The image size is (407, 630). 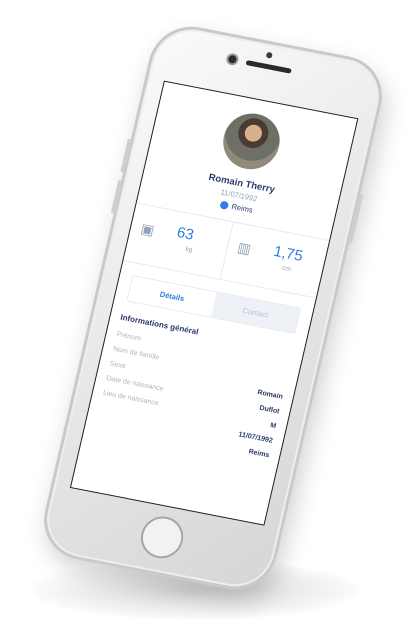 What do you see at coordinates (255, 312) in the screenshot?
I see `tab-contact: Contact` at bounding box center [255, 312].